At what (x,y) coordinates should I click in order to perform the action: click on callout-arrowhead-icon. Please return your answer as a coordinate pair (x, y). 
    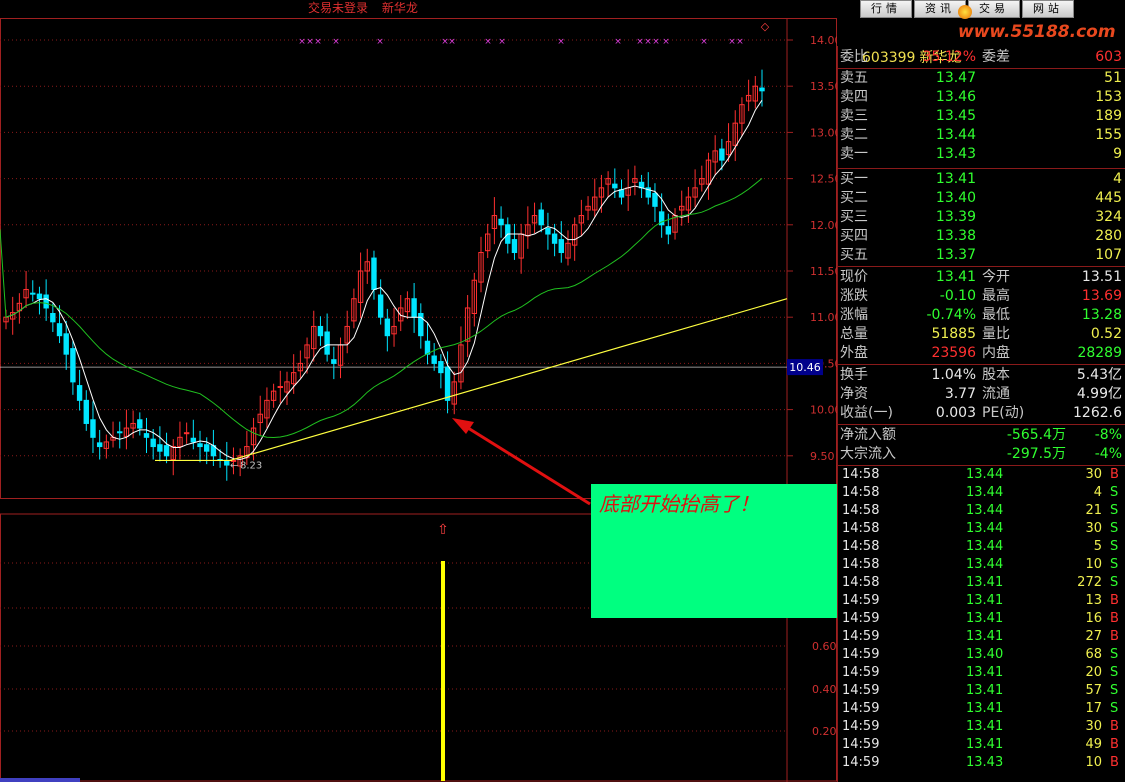
    Looking at the image, I should click on (463, 426).